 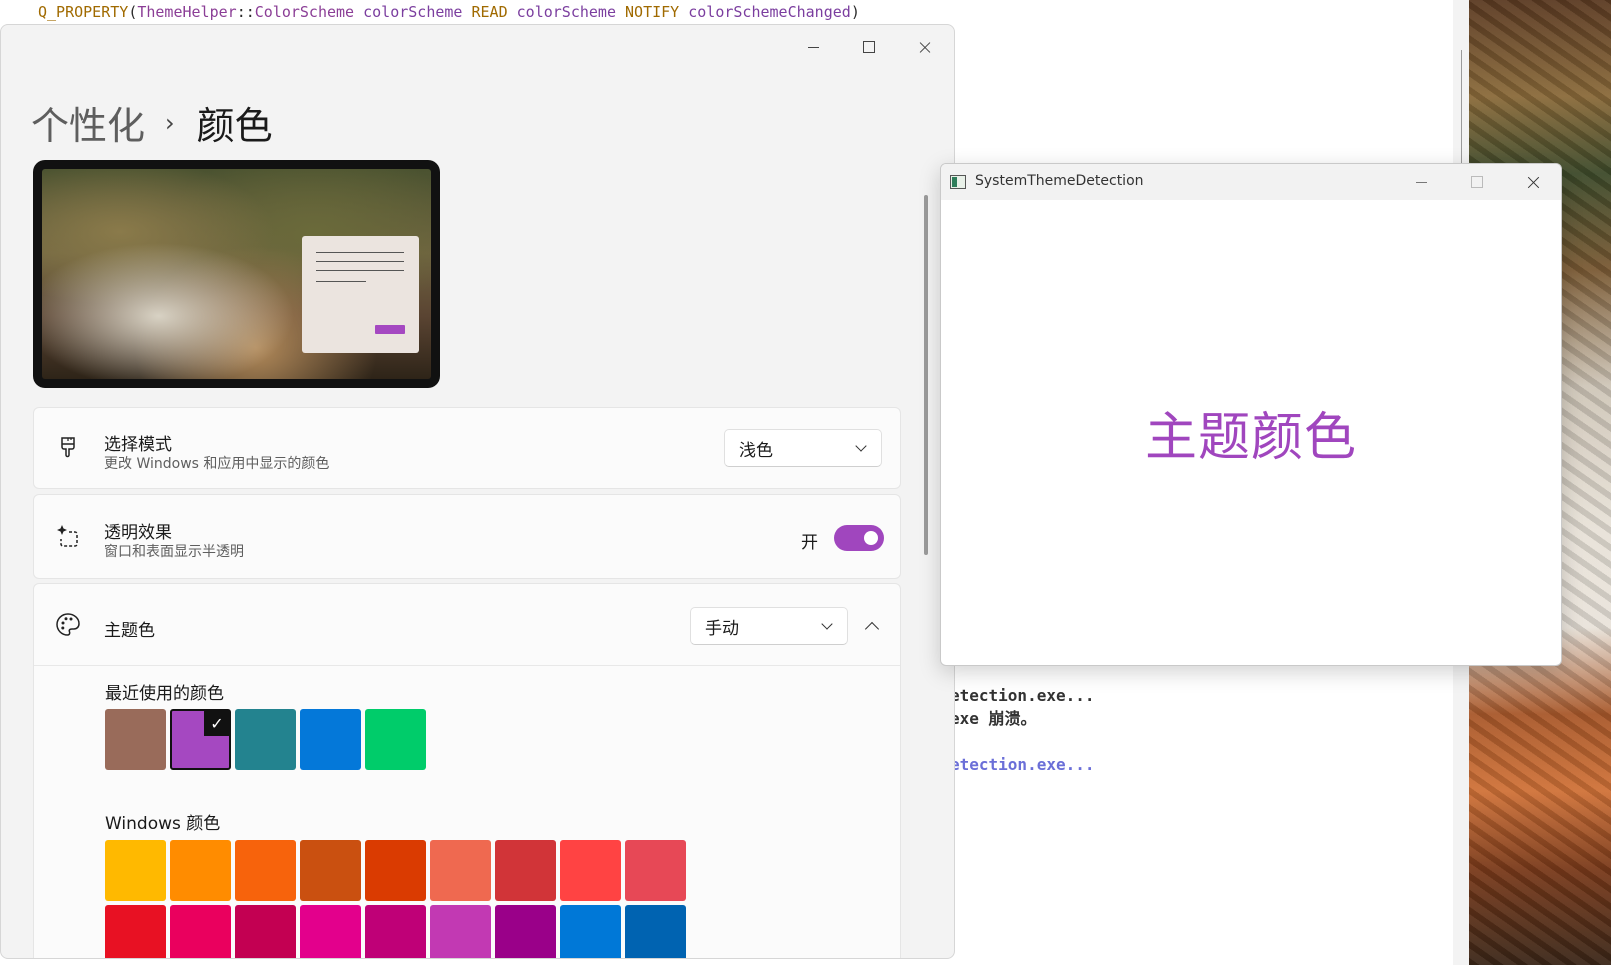 What do you see at coordinates (304, 12) in the screenshot?
I see `code-type-name: ColorScheme` at bounding box center [304, 12].